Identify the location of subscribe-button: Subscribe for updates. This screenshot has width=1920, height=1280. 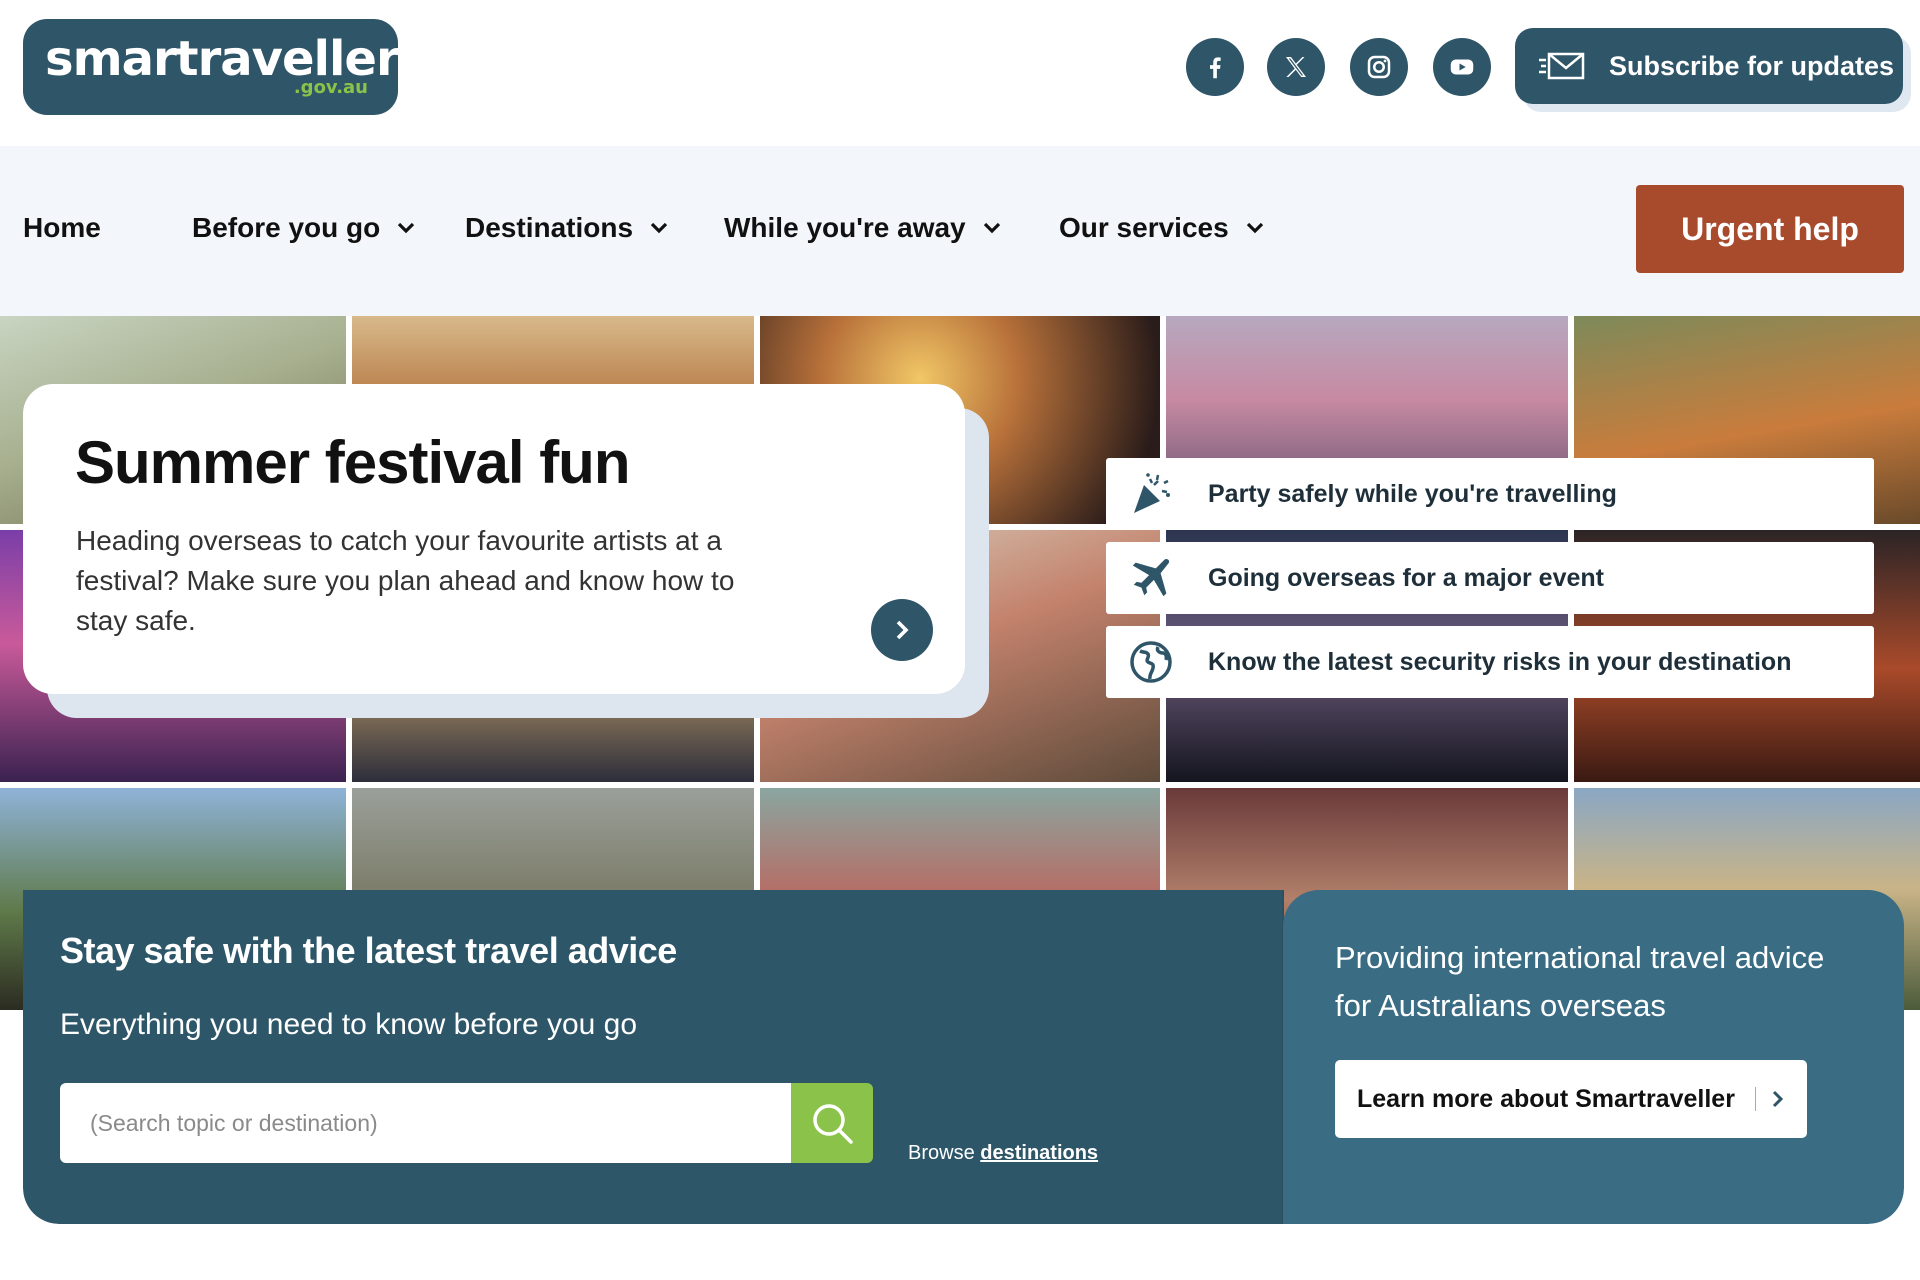
(1709, 66).